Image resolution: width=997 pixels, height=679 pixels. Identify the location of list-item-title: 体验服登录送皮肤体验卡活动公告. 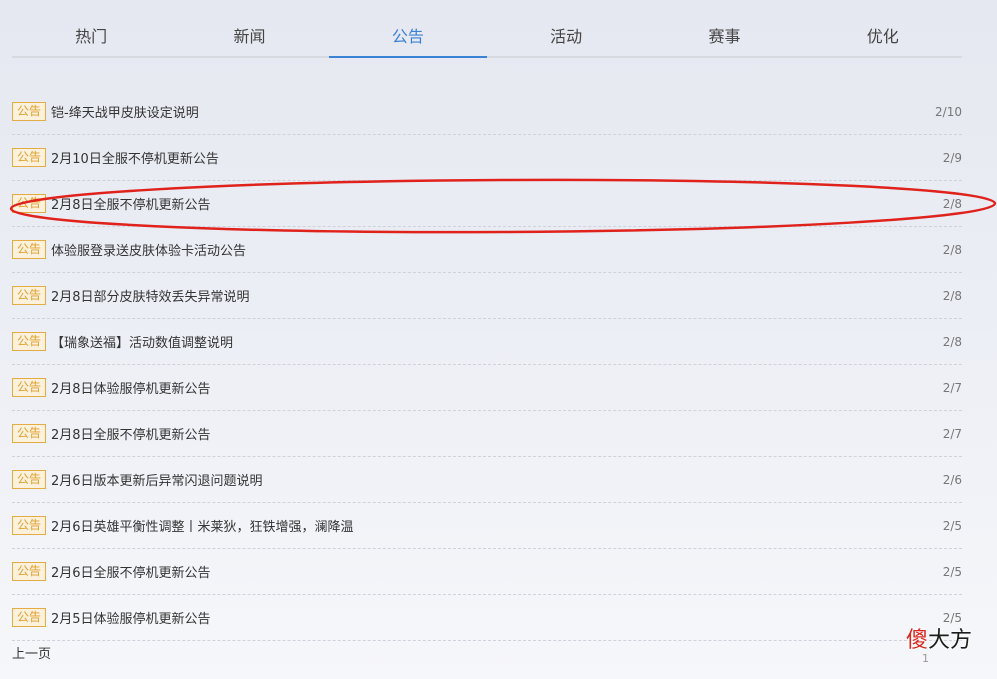
(476, 249).